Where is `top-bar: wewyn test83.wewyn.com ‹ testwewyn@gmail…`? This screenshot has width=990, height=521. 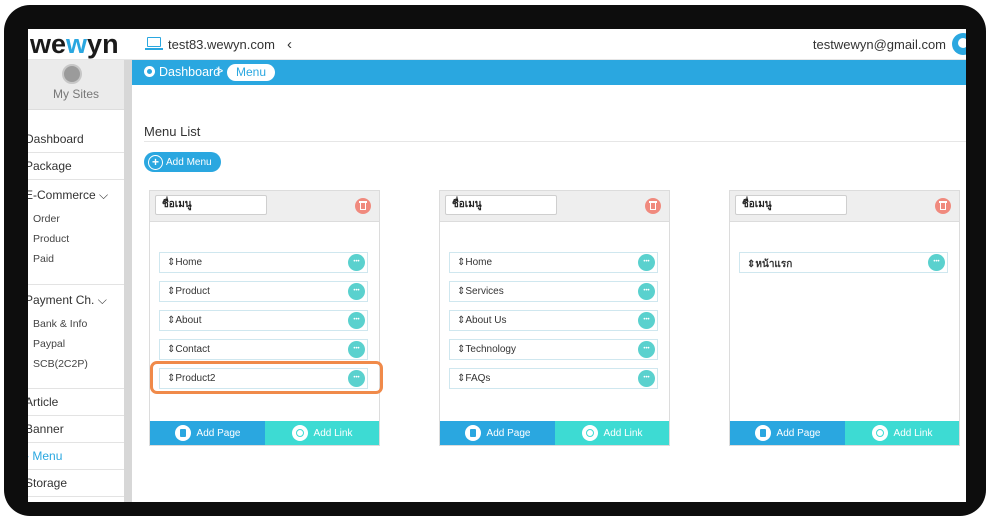 top-bar: wewyn test83.wewyn.com ‹ testwewyn@gmail… is located at coordinates (497, 44).